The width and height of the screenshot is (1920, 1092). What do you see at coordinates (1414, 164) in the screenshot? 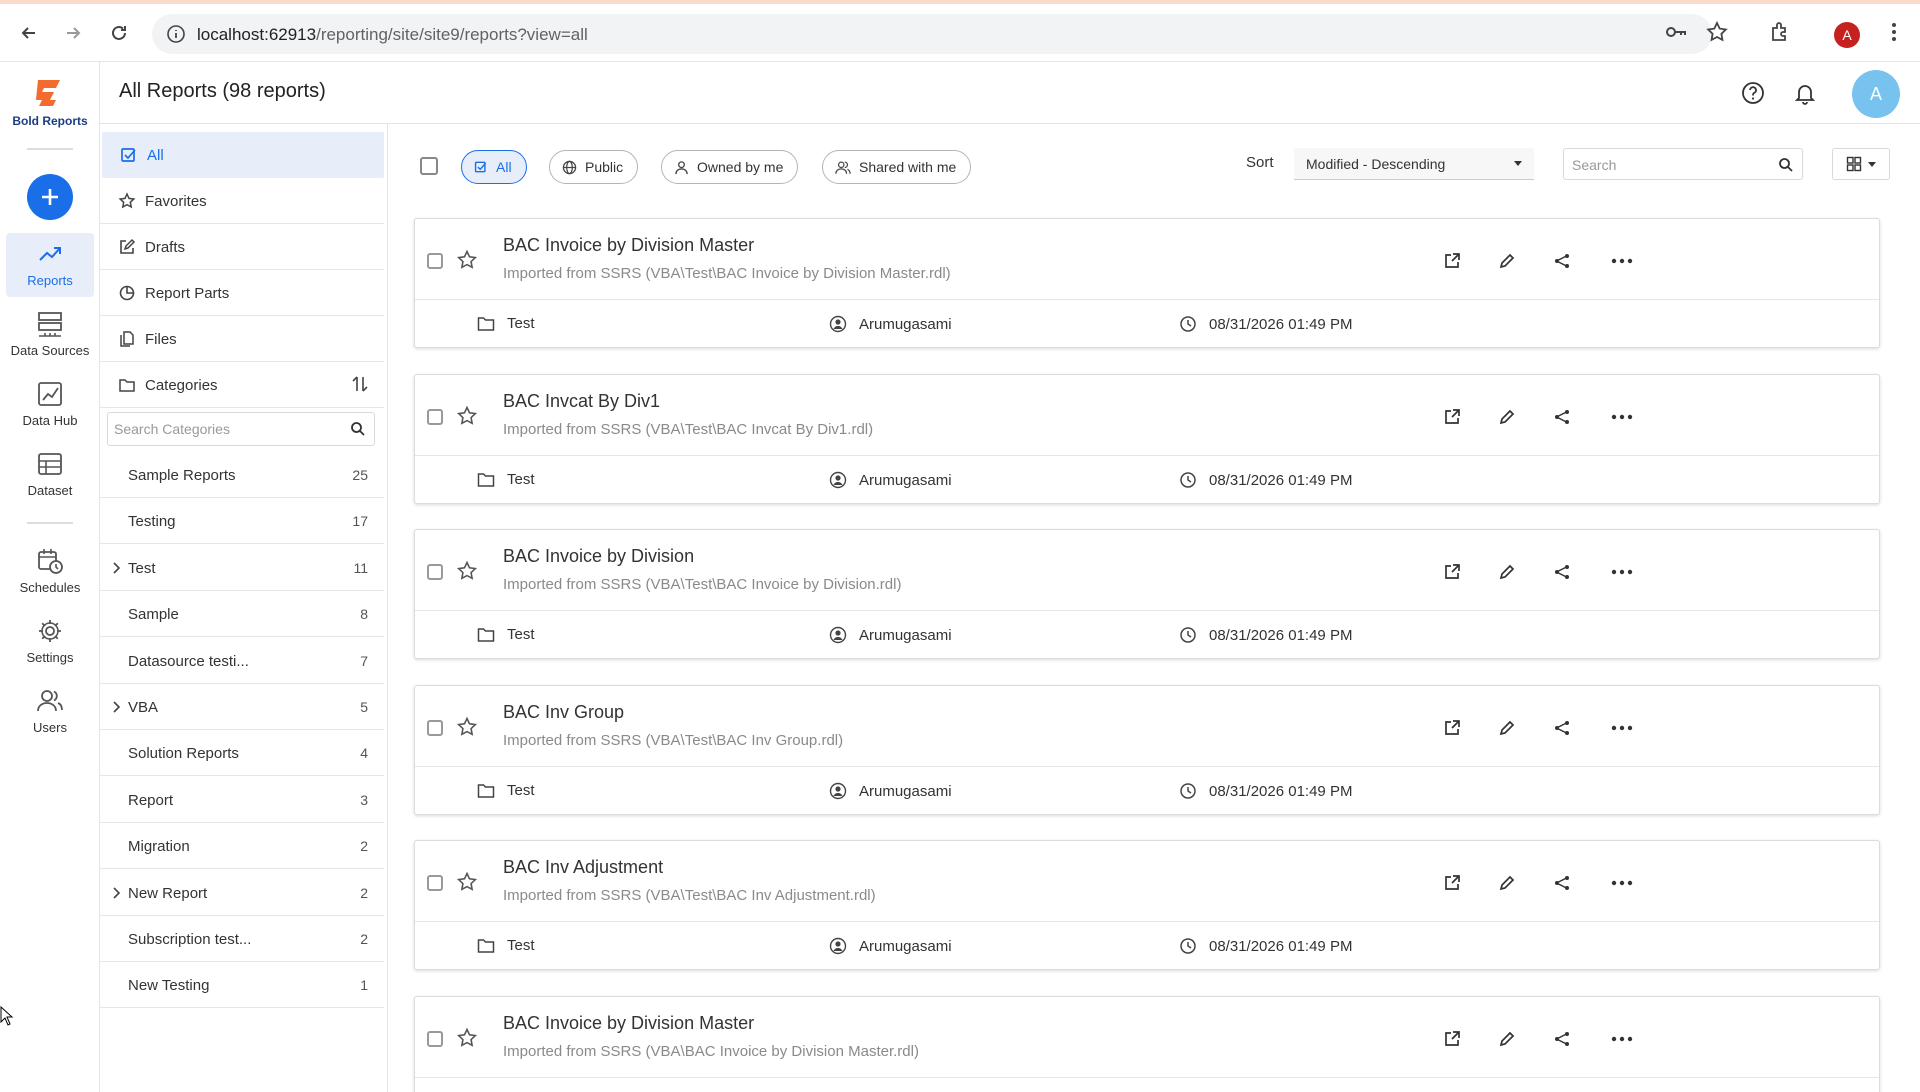
I see `sort-dropdown: Modified - Descending` at bounding box center [1414, 164].